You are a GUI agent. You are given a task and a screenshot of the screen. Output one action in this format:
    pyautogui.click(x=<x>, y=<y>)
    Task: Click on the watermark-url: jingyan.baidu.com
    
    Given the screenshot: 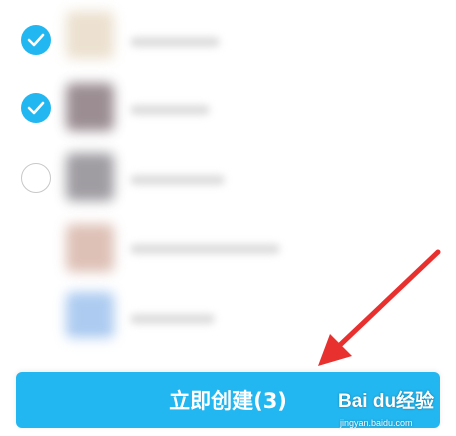 What is the action you would take?
    pyautogui.click(x=376, y=423)
    